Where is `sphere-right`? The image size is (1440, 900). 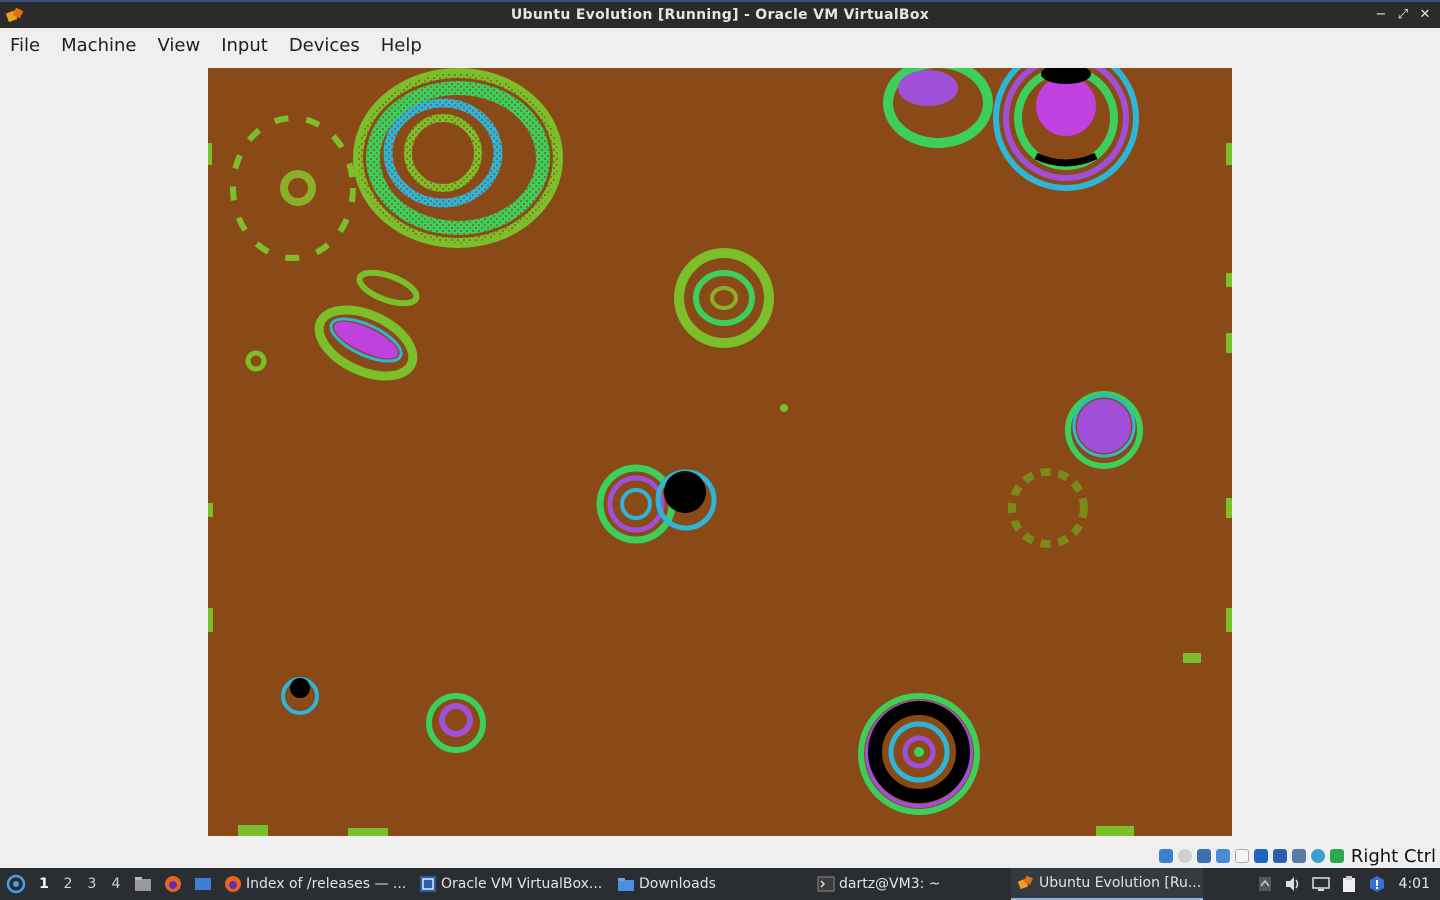
sphere-right is located at coordinates (1104, 430).